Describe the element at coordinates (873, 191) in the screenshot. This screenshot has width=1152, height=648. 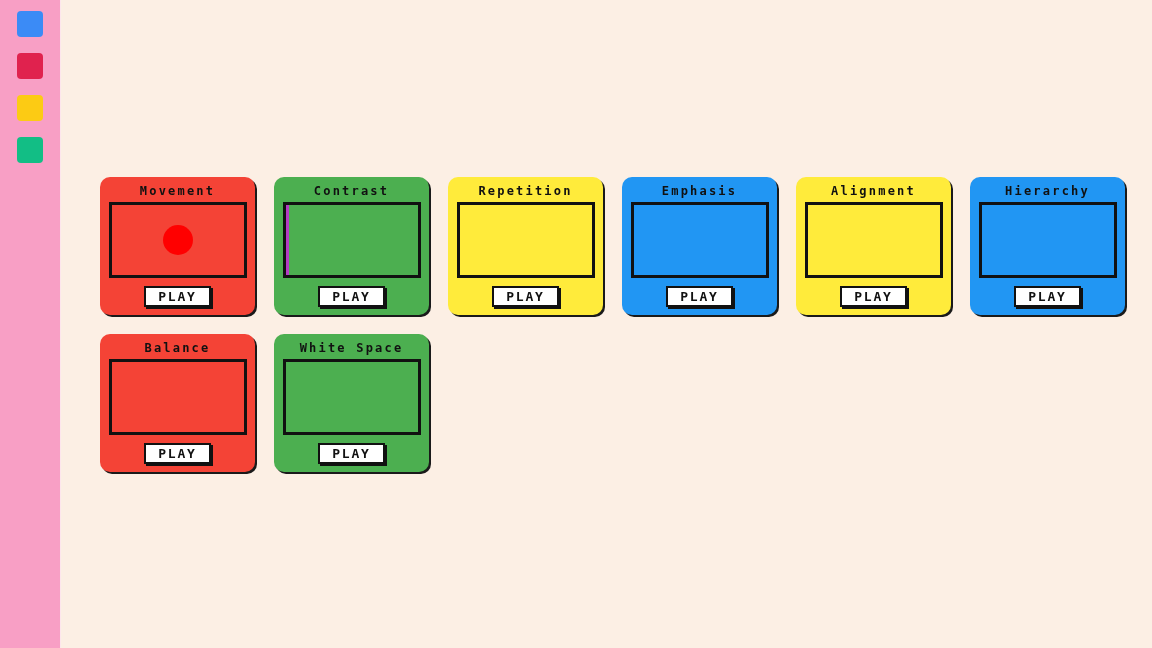
I see `card-title: Alignment` at that location.